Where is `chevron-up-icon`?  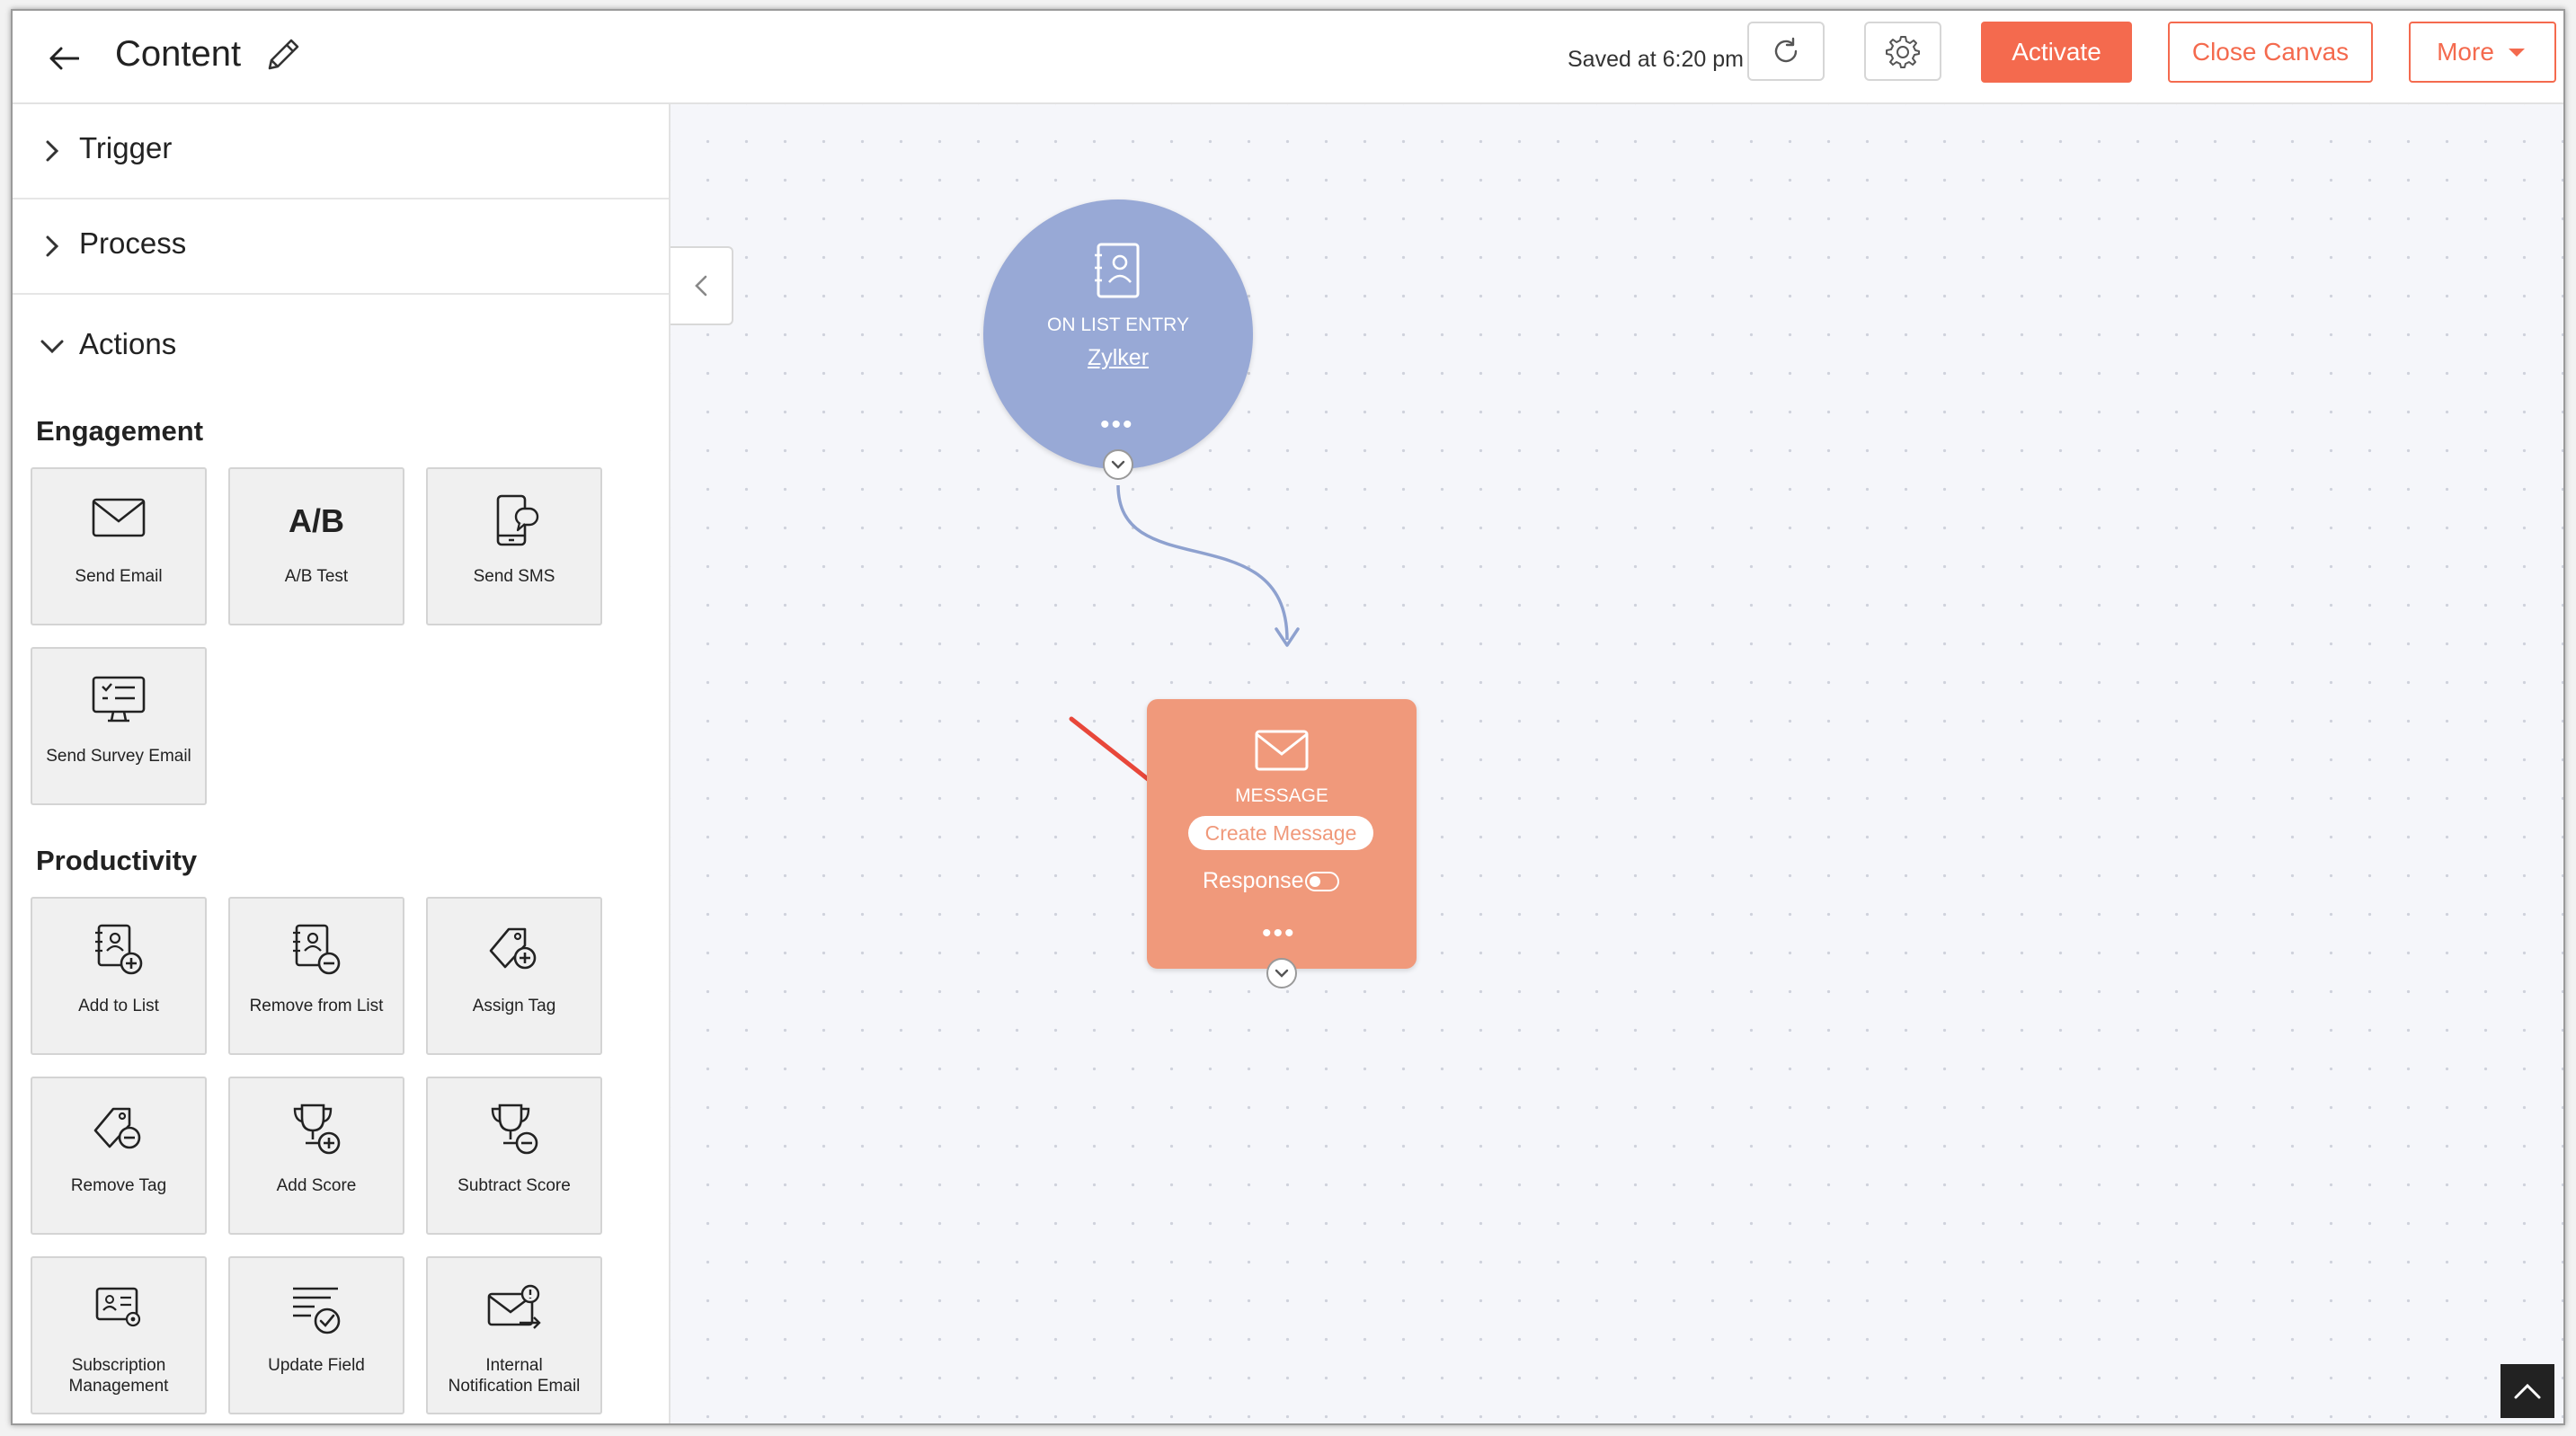
chevron-up-icon is located at coordinates (2527, 1391).